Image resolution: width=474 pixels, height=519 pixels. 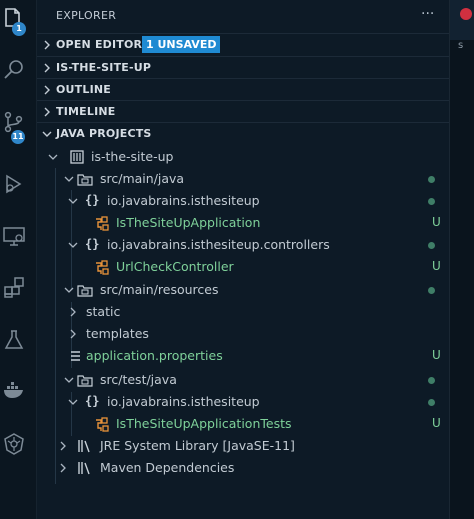 What do you see at coordinates (466, 14) in the screenshot?
I see `unsaved-dot-icon` at bounding box center [466, 14].